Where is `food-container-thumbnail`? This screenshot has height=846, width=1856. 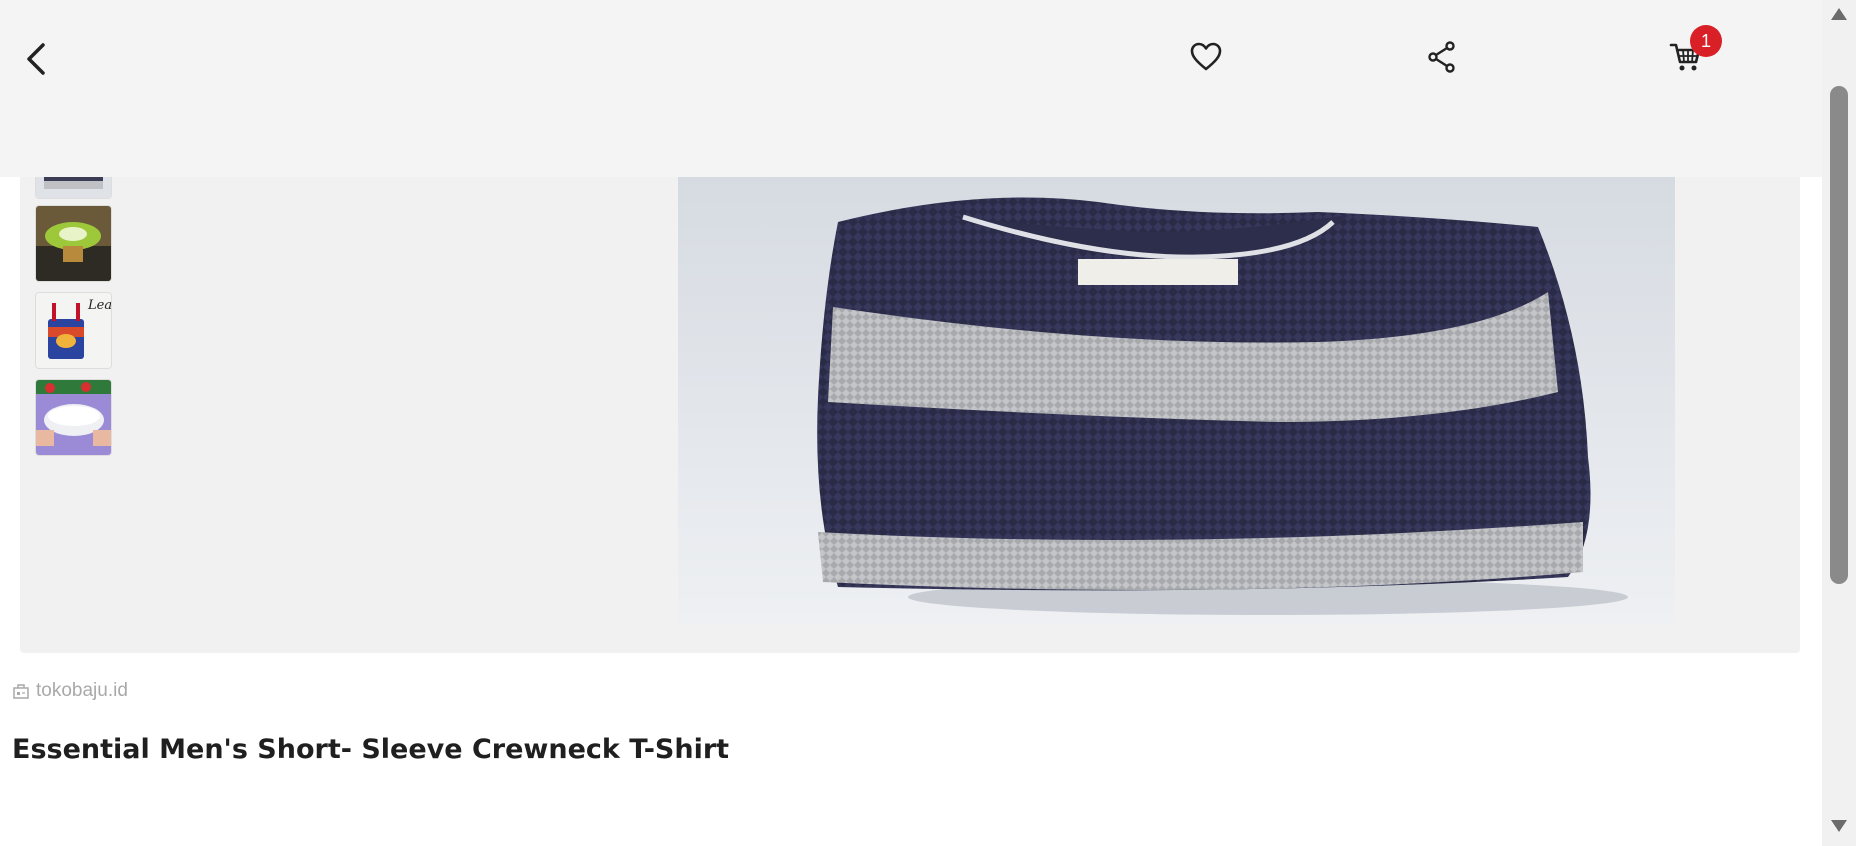 food-container-thumbnail is located at coordinates (73, 417).